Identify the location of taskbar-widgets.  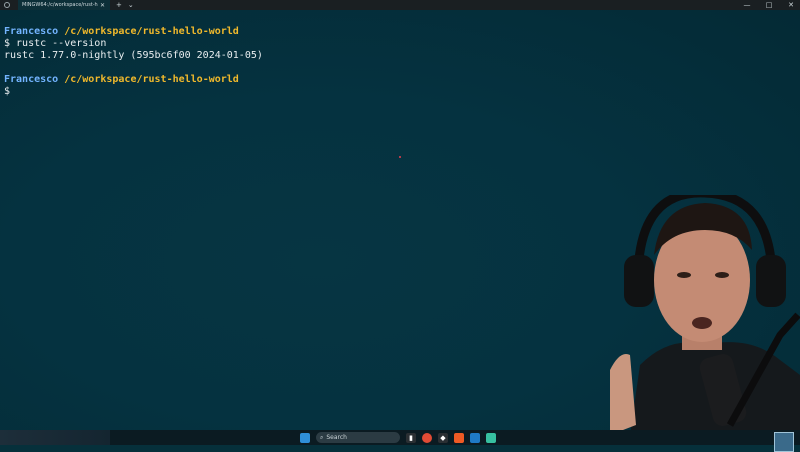
(55, 437).